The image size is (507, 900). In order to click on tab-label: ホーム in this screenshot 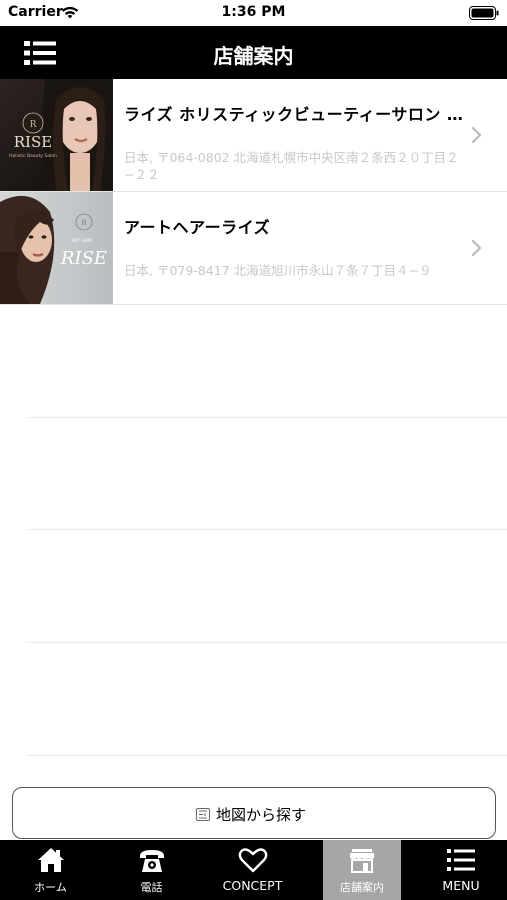, I will do `click(50, 887)`.